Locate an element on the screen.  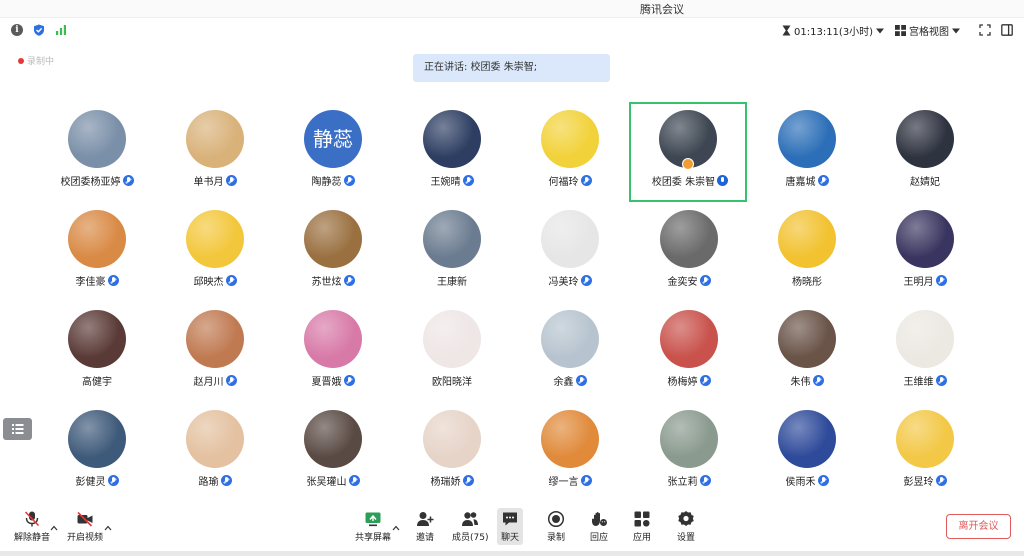
participant-tile: 余鑫 is located at coordinates (570, 352).